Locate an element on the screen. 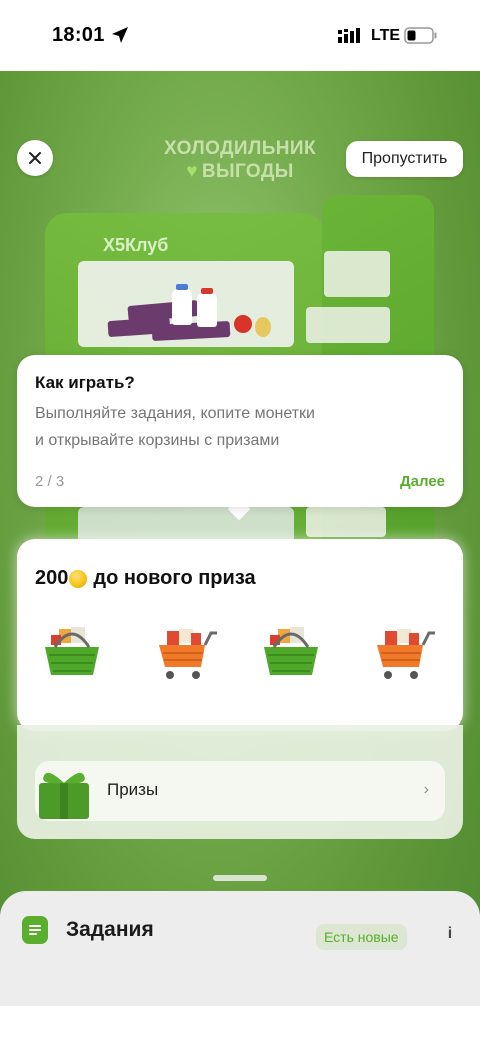 The image size is (480, 1043). close-icon is located at coordinates (35, 158).